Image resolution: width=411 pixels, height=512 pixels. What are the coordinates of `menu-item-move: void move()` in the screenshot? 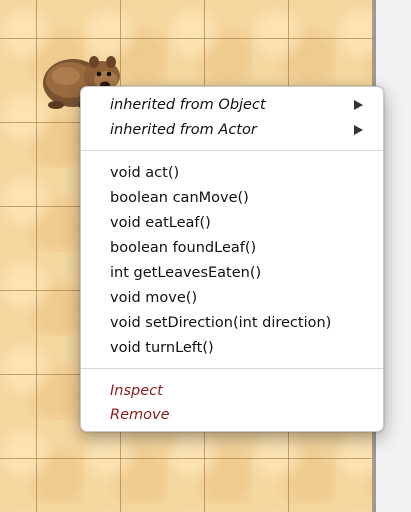 It's located at (241, 298).